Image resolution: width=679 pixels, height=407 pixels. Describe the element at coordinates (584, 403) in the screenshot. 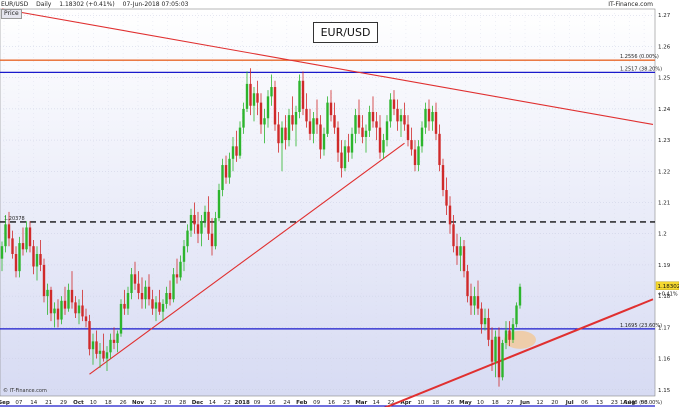

I see `x-tick-label: 06` at that location.